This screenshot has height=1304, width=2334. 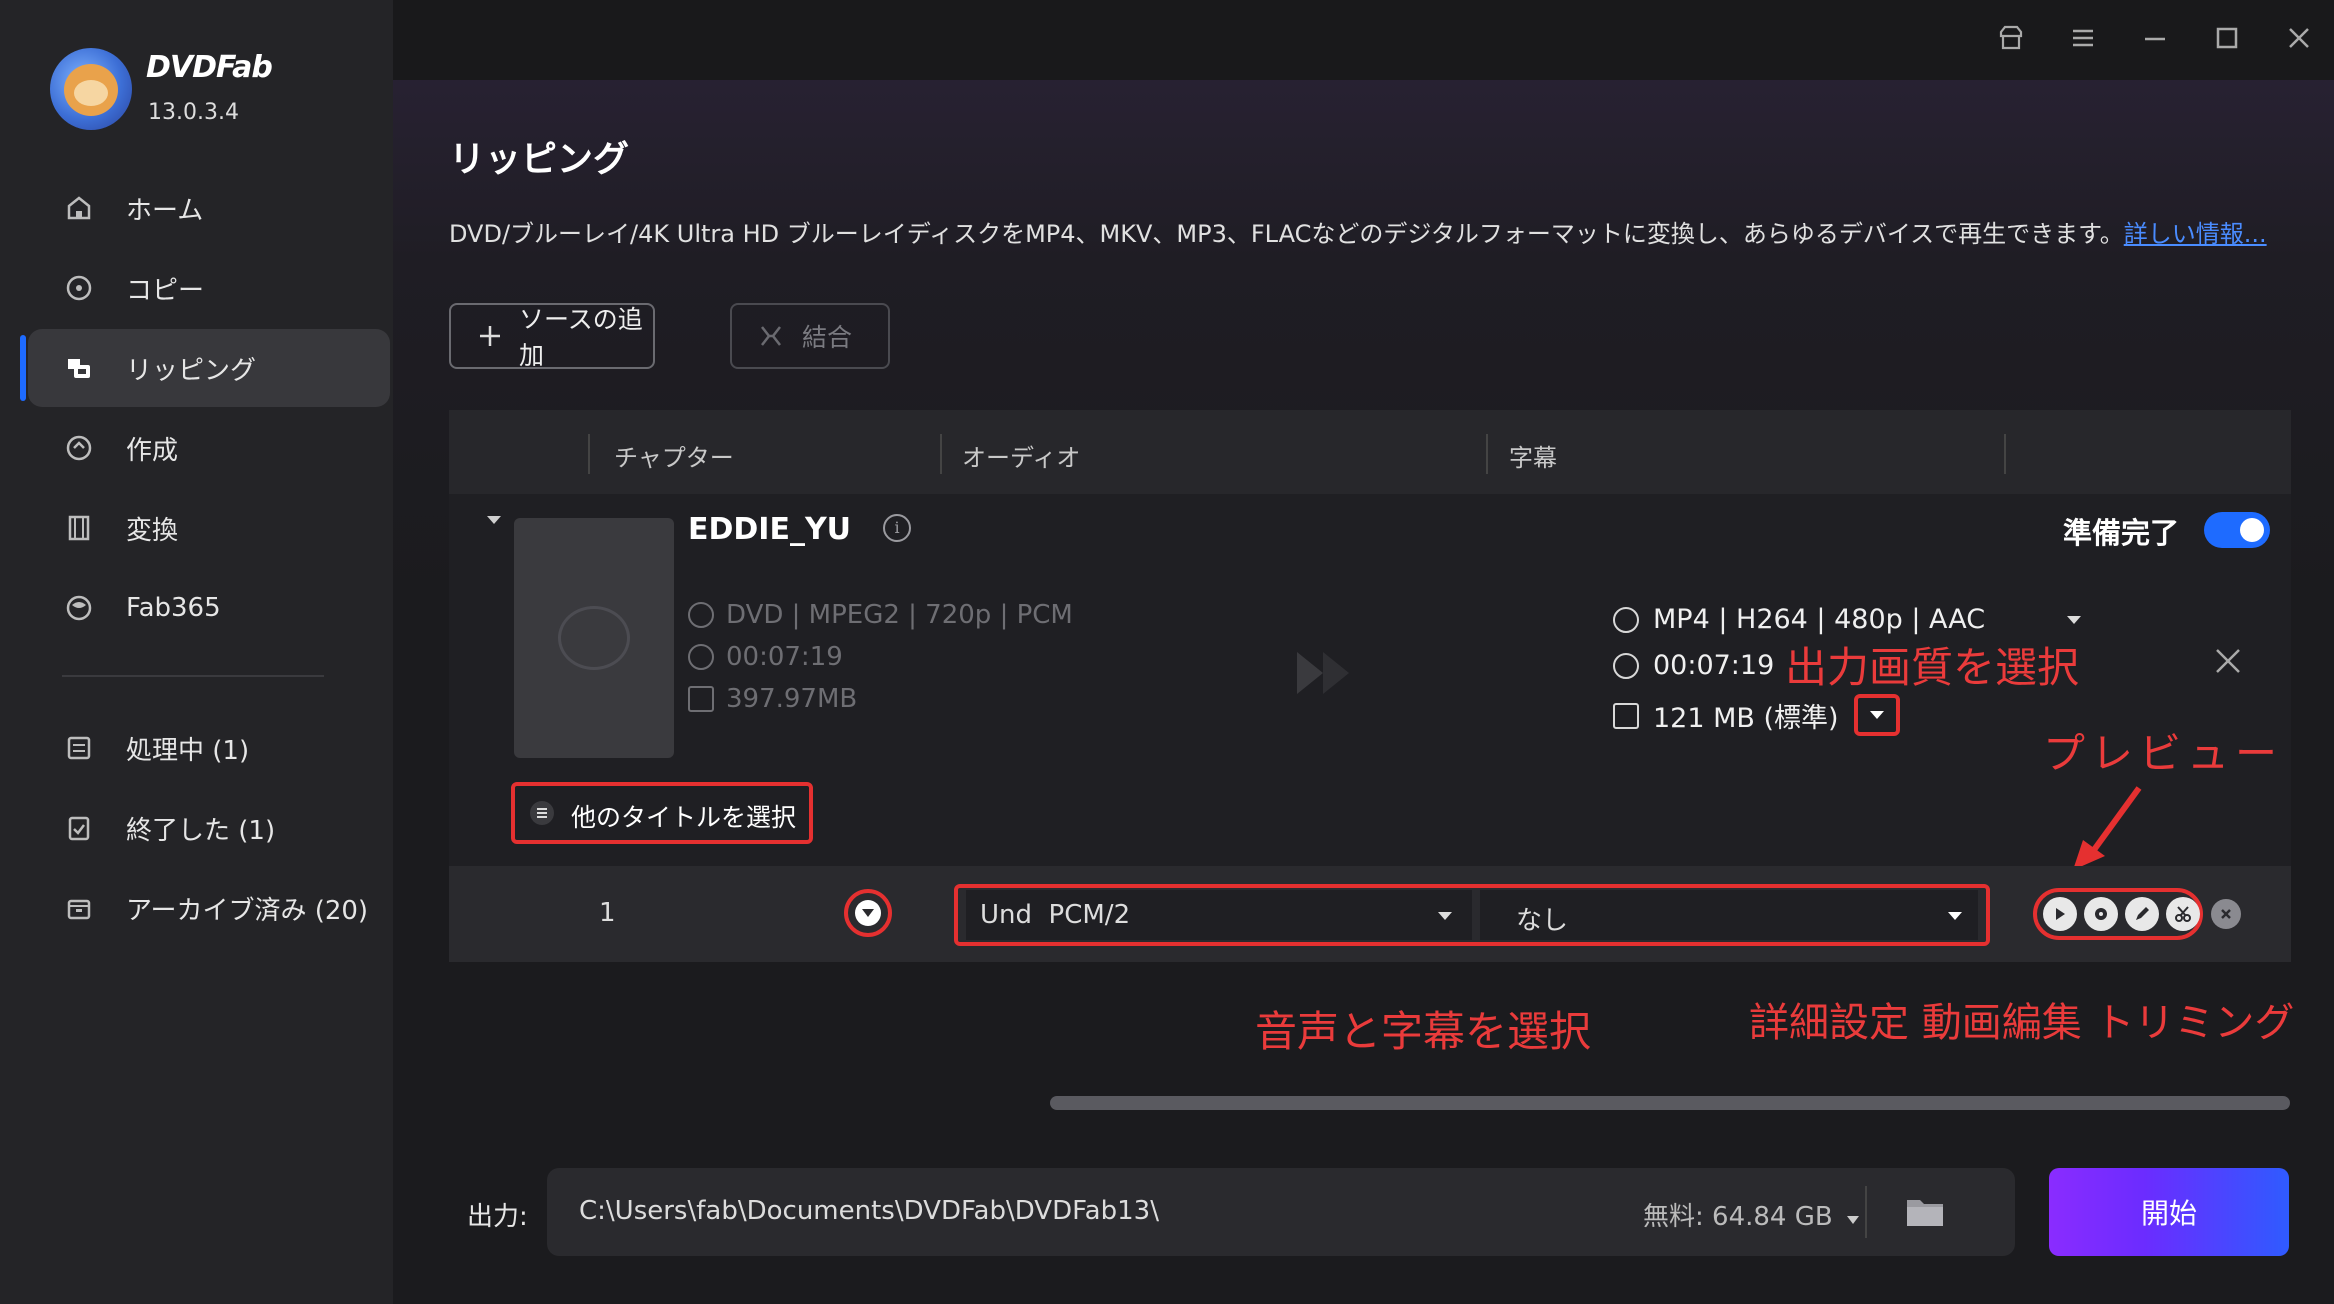 What do you see at coordinates (2022, 1023) in the screenshot?
I see `annotation-tools: 詳細設定 動画編集 トリミング` at bounding box center [2022, 1023].